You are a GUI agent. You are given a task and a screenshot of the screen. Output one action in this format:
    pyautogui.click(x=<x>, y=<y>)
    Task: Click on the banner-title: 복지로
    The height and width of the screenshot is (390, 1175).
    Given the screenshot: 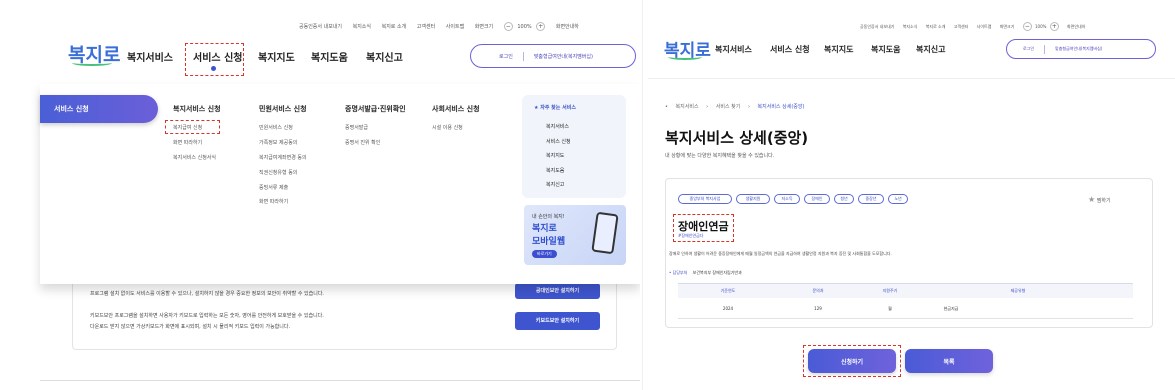 What is the action you would take?
    pyautogui.click(x=544, y=229)
    